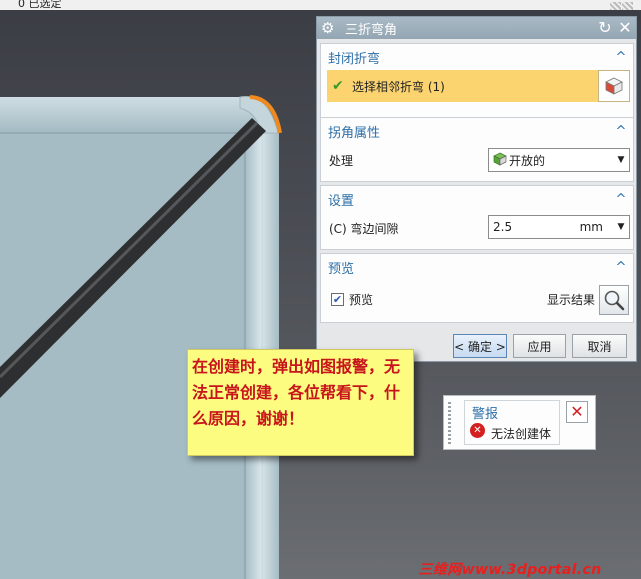 The width and height of the screenshot is (641, 579). I want to click on select-adjacent-bend-row: ✔ 选择相邻折弯 (1), so click(478, 86).